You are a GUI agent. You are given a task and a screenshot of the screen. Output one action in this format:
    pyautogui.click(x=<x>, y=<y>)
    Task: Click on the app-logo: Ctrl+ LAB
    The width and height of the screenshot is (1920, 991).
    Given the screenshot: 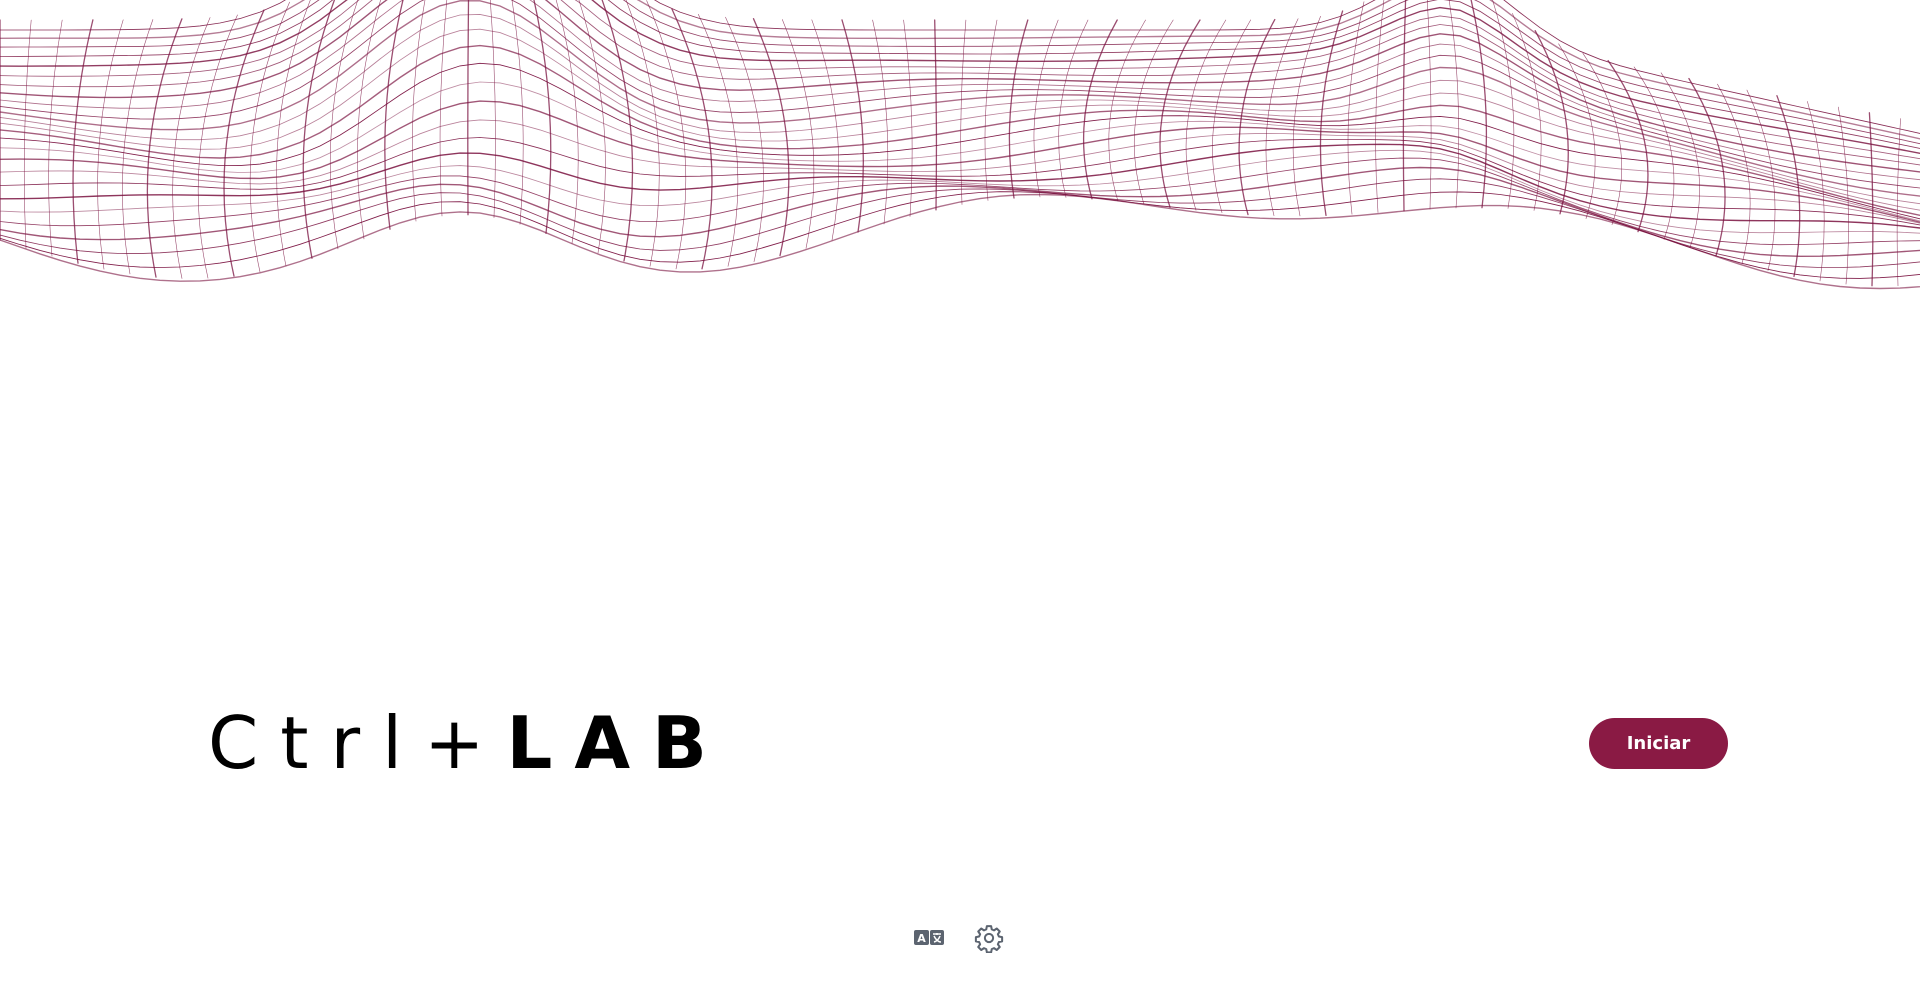 What is the action you would take?
    pyautogui.click(x=468, y=743)
    